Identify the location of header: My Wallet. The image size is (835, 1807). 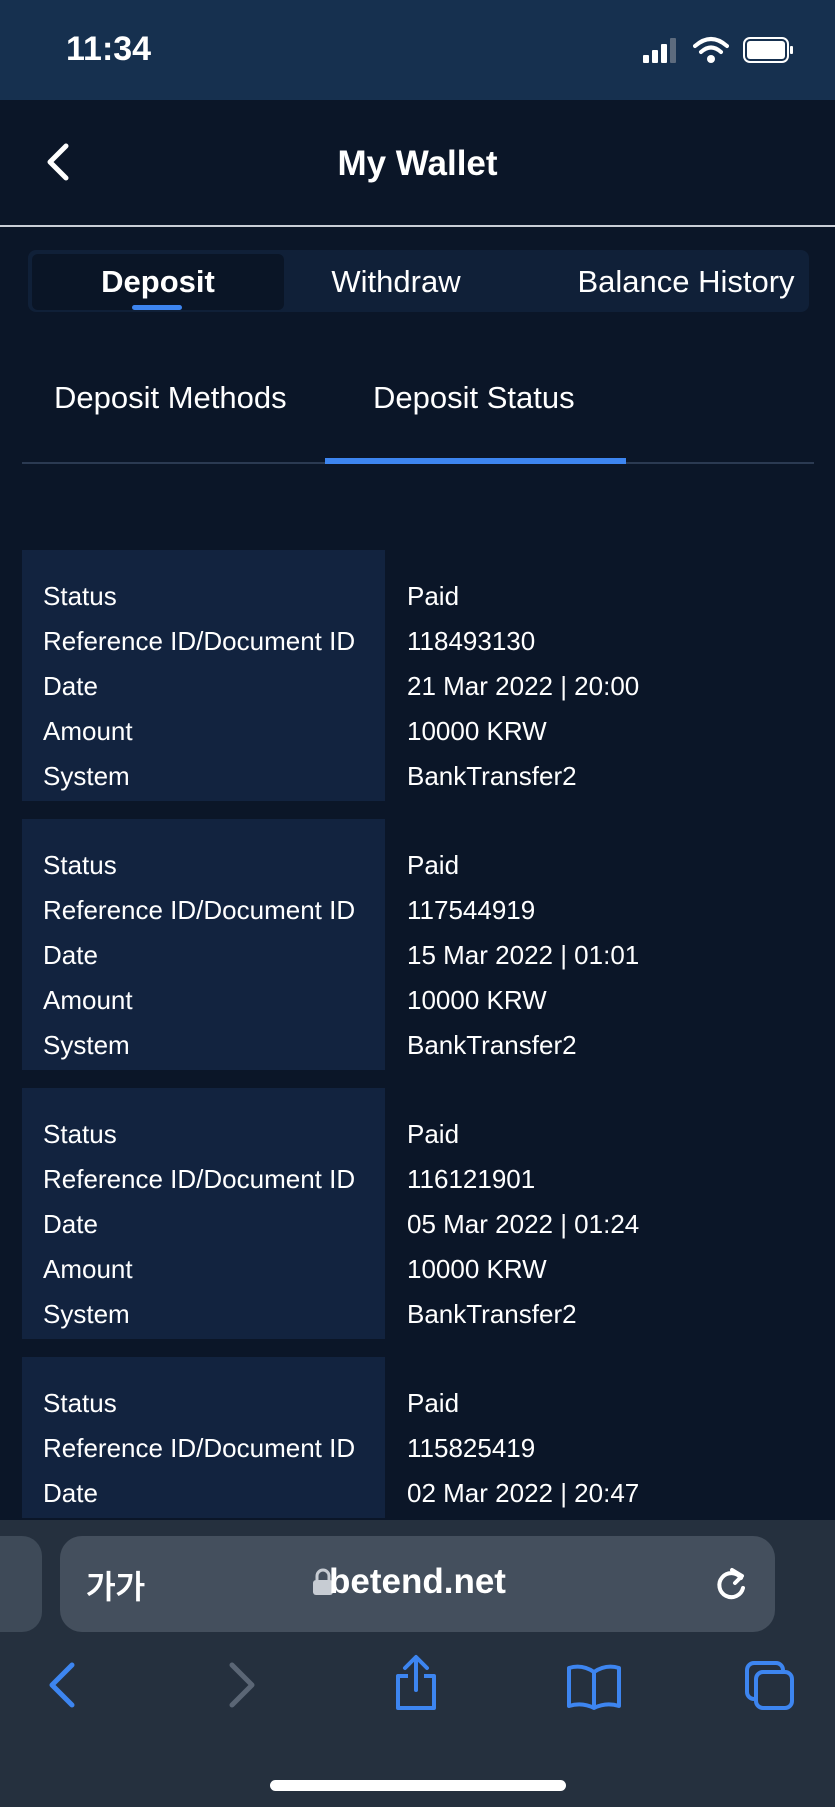
(417, 163).